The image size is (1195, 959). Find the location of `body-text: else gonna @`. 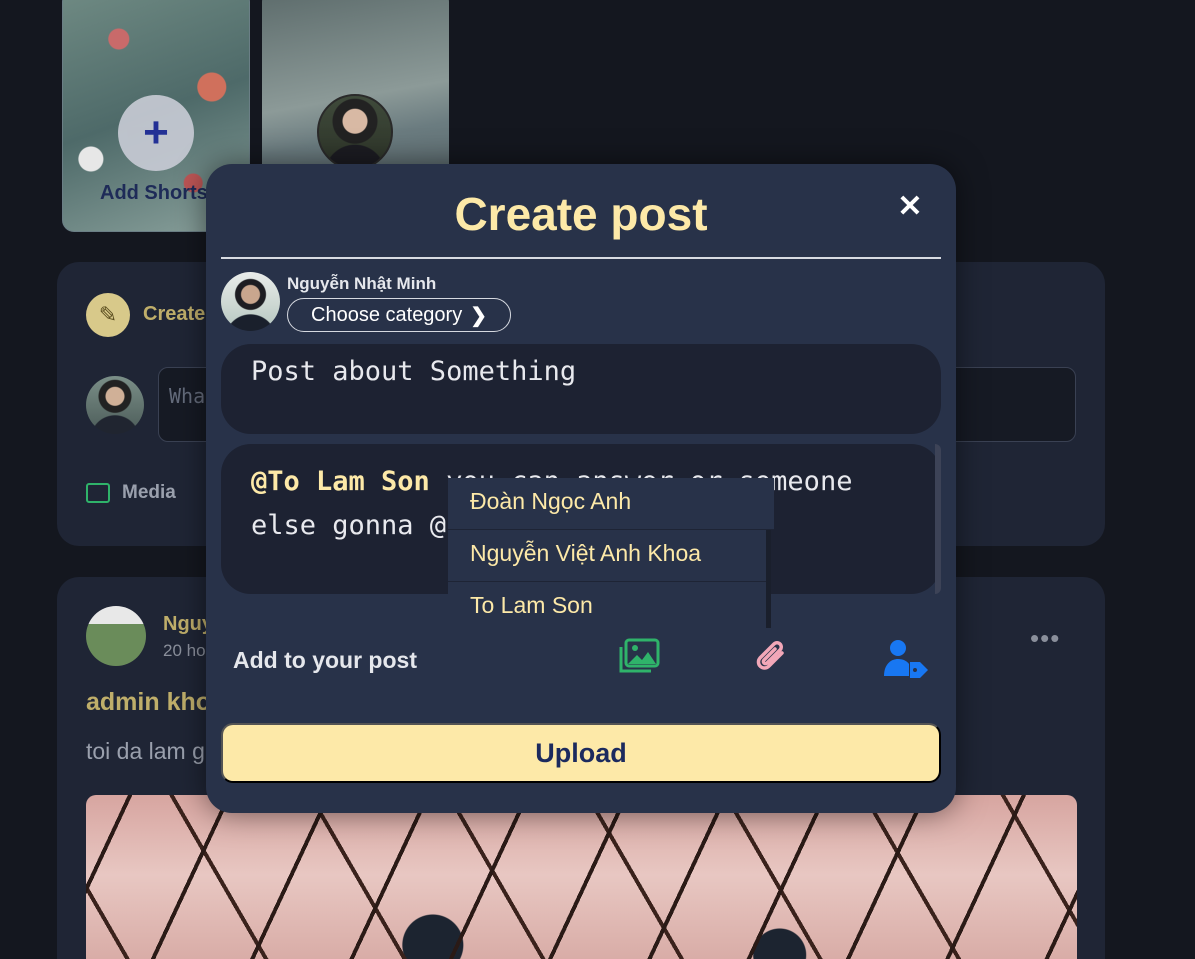

body-text: else gonna @ is located at coordinates (349, 525).